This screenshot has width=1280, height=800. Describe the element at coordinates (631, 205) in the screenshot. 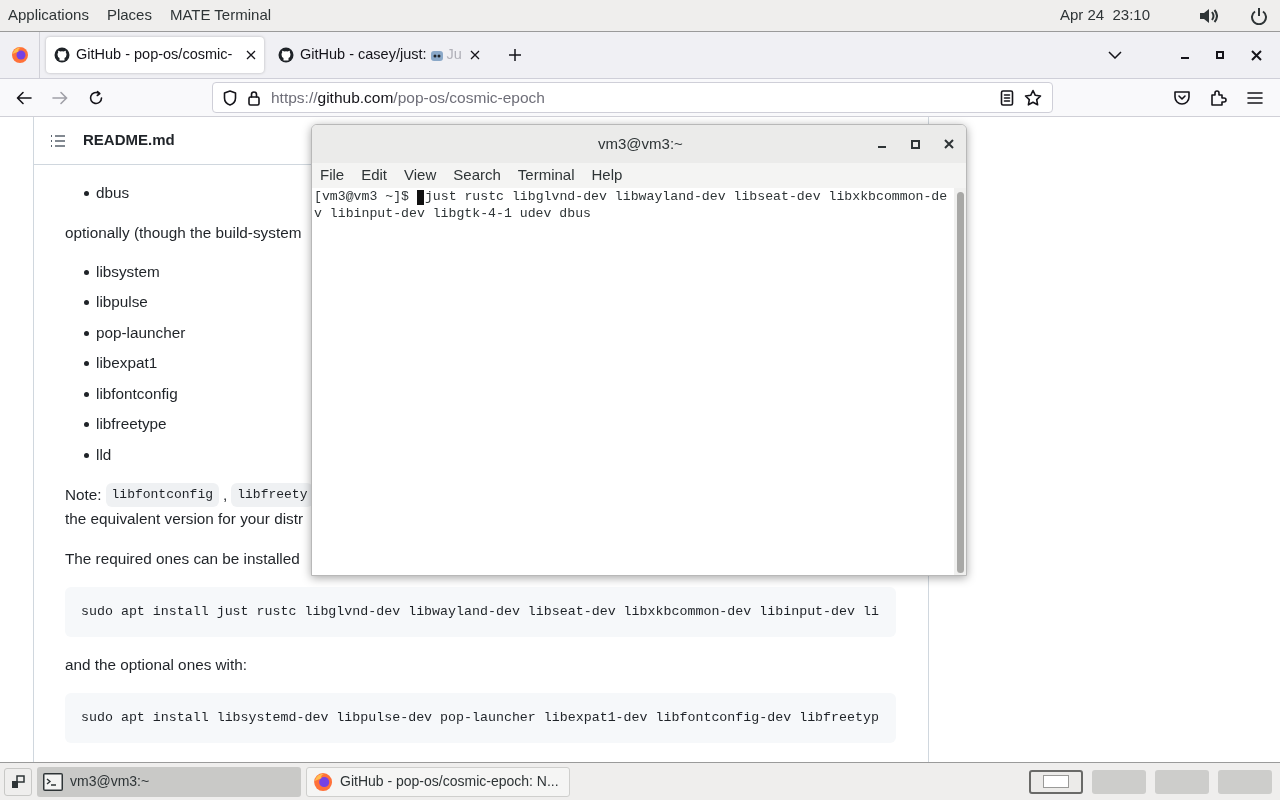

I see `terminal-output: [vm3@vm3 ~]$ just rustc libglvnd-dev libwayland-dev libseat-dev libxkbcommon-de v libinput-dev libgtk-4-1 udev dbus` at that location.